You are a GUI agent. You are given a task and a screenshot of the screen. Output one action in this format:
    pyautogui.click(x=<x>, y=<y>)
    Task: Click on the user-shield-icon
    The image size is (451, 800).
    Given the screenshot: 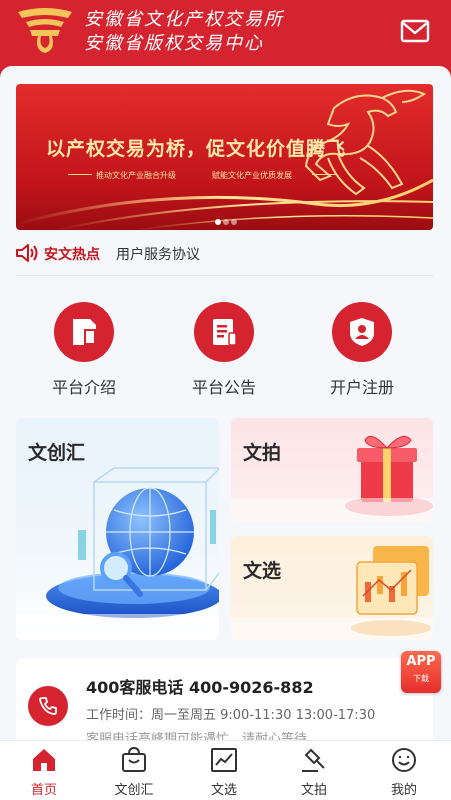 What is the action you would take?
    pyautogui.click(x=362, y=332)
    